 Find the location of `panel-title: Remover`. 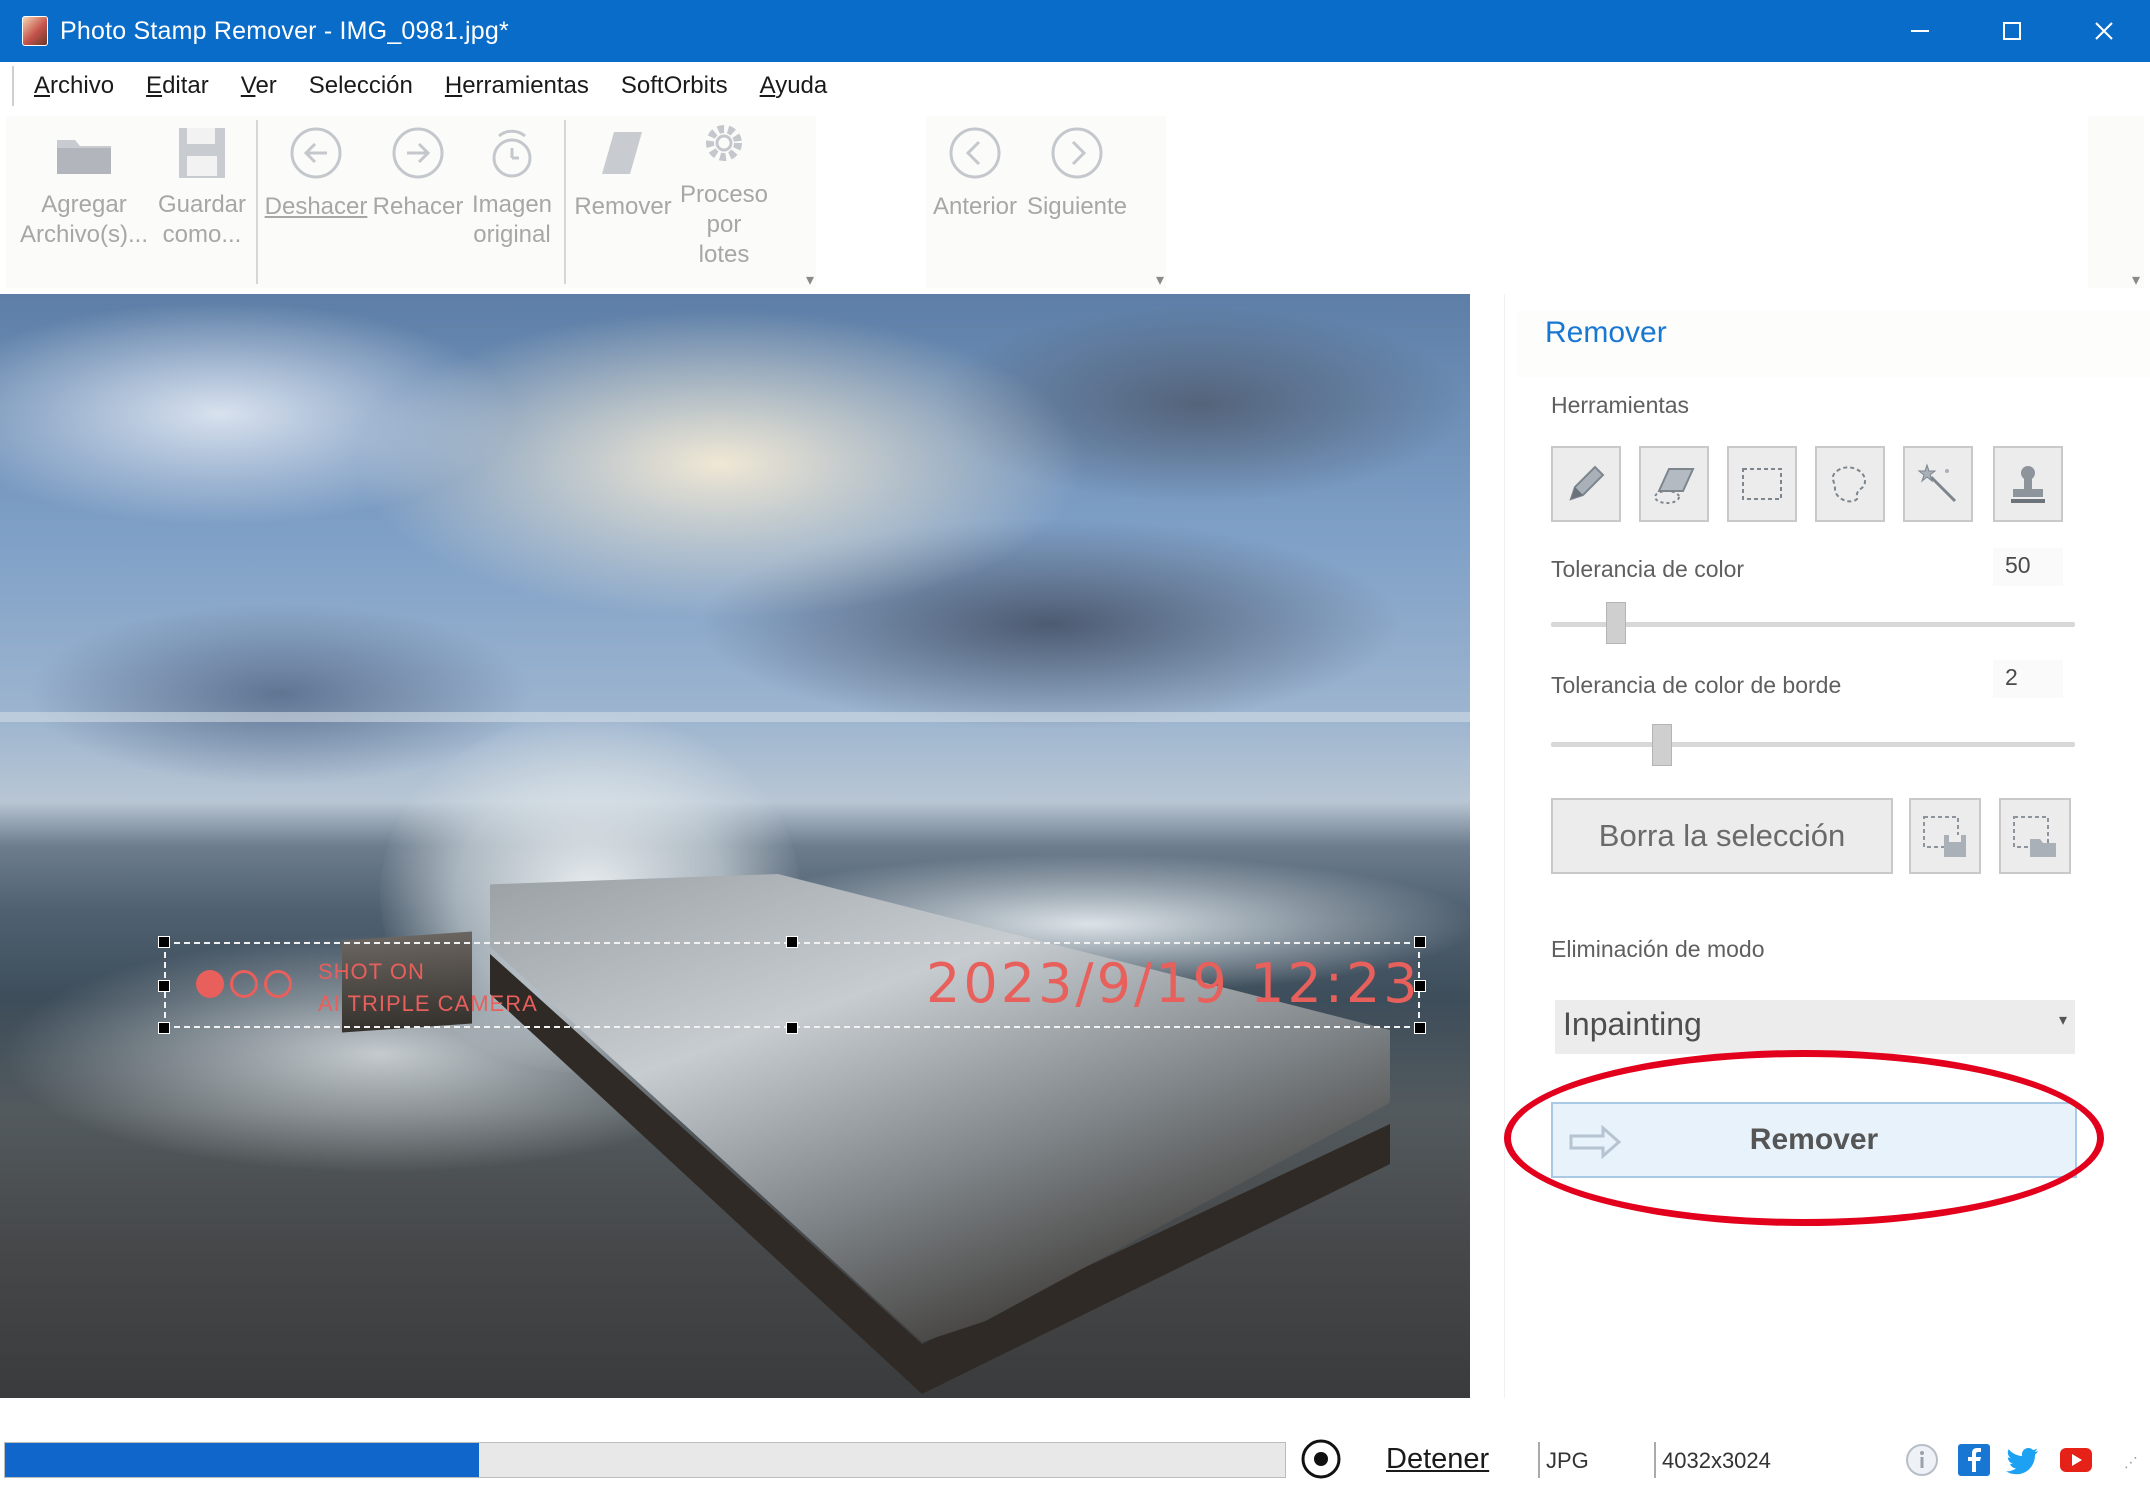

panel-title: Remover is located at coordinates (1606, 333).